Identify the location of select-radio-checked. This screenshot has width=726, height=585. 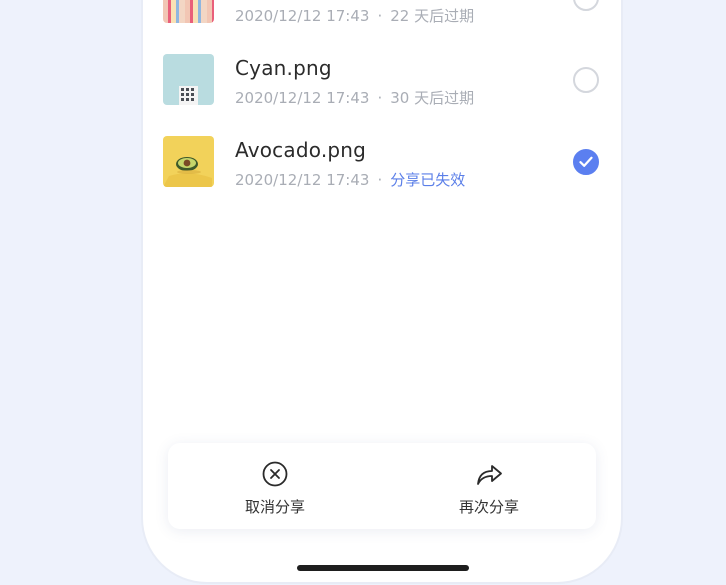
(586, 162).